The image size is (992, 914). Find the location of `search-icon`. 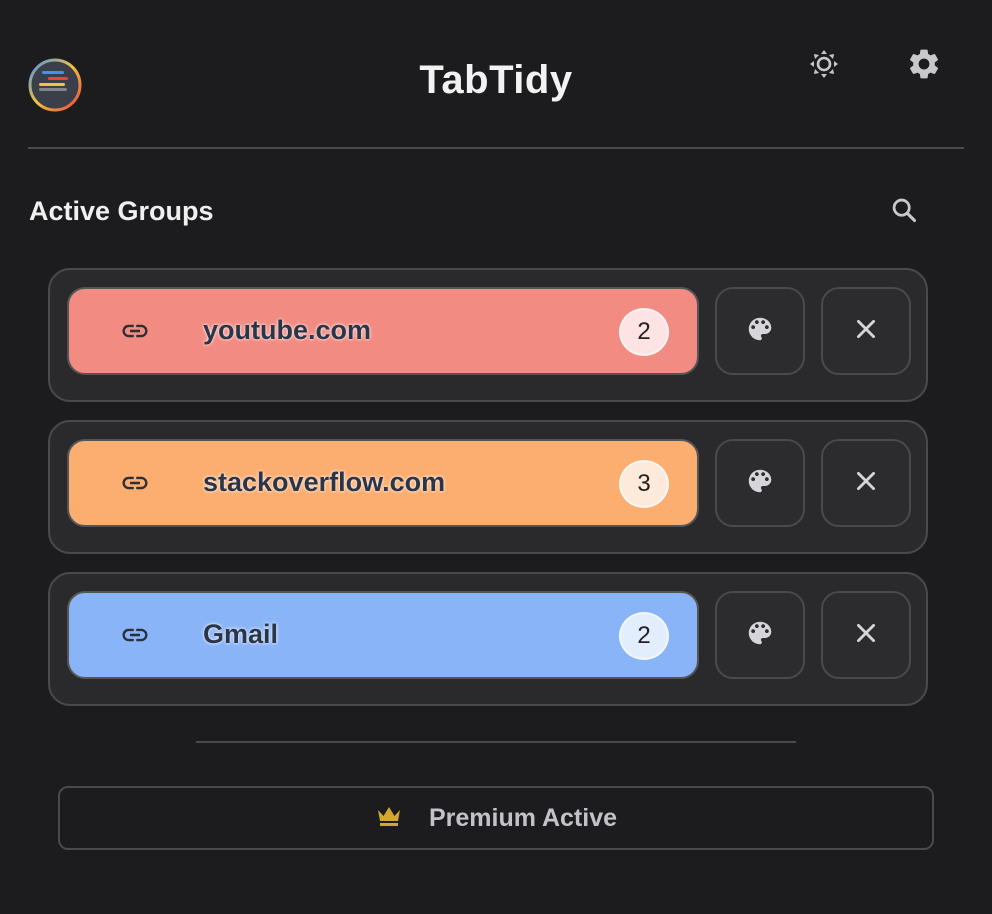

search-icon is located at coordinates (904, 212).